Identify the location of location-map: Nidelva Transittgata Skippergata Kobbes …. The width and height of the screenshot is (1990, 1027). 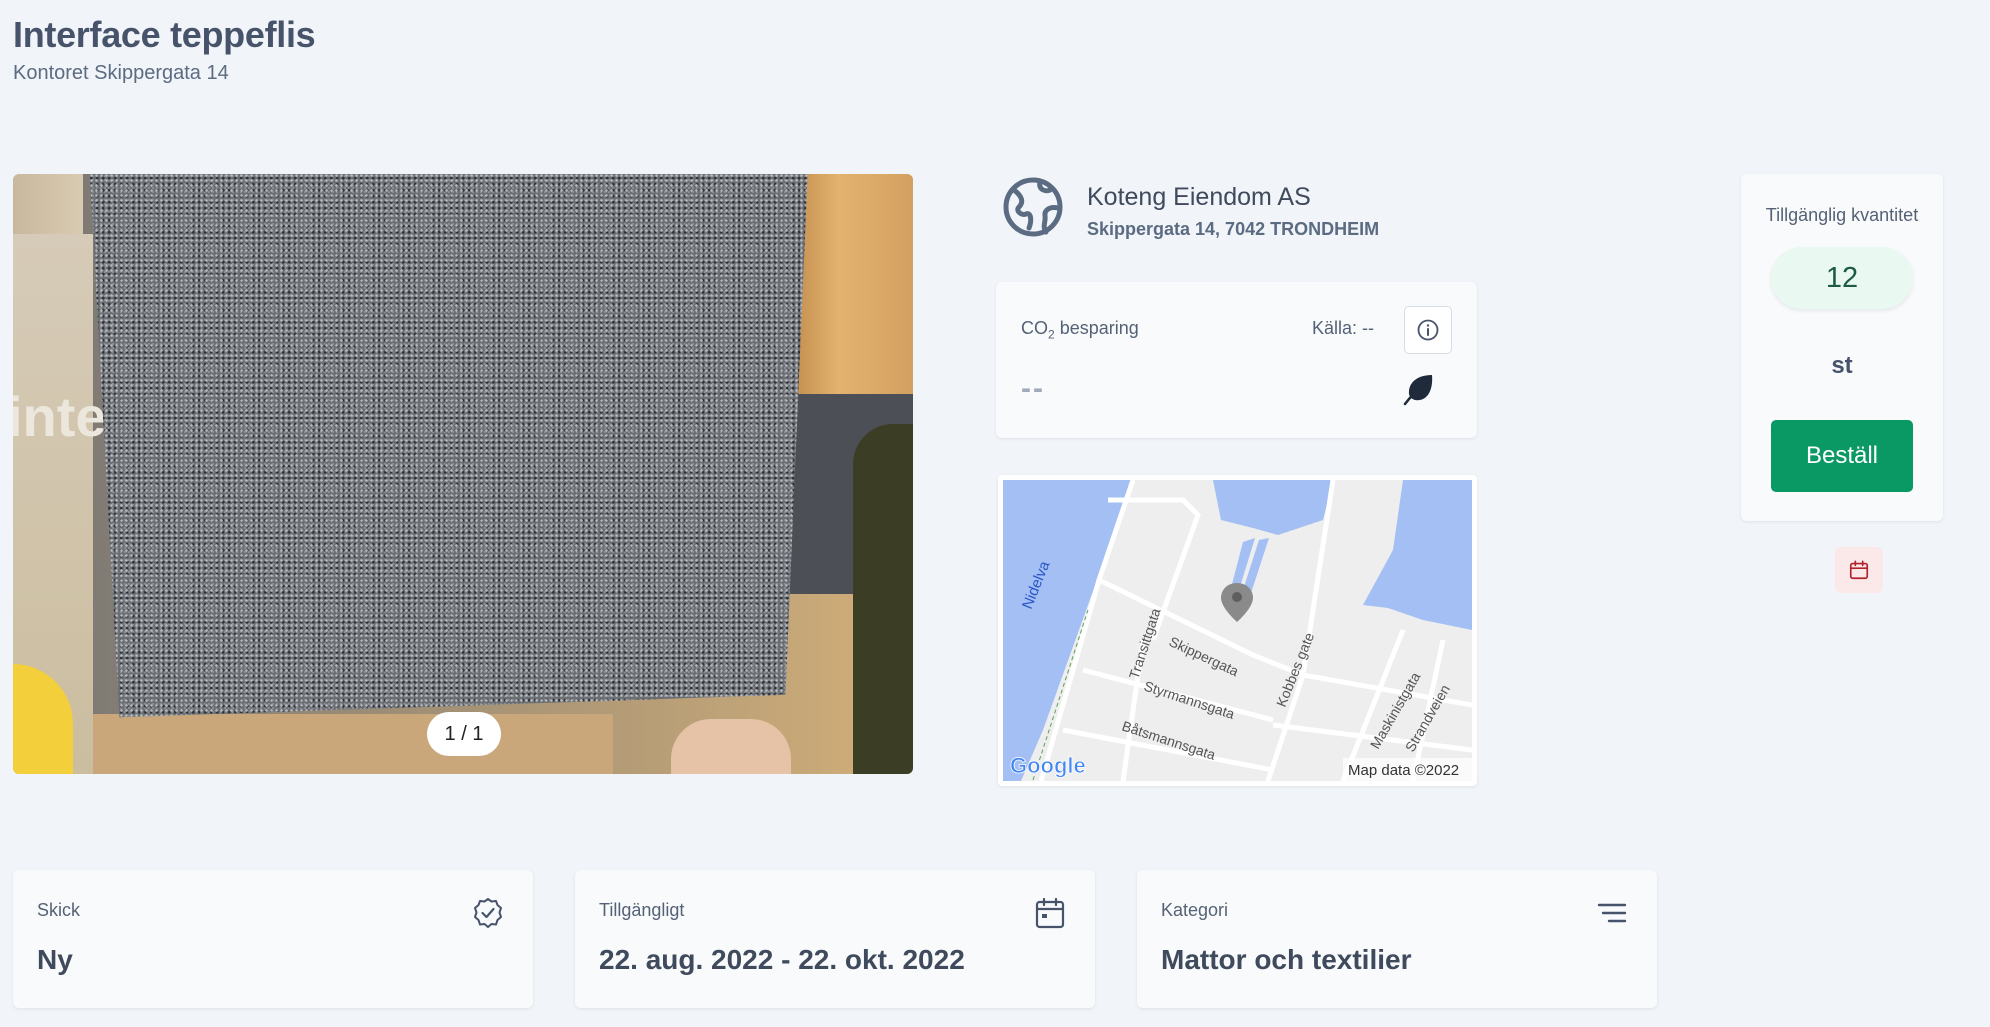
(1237, 630).